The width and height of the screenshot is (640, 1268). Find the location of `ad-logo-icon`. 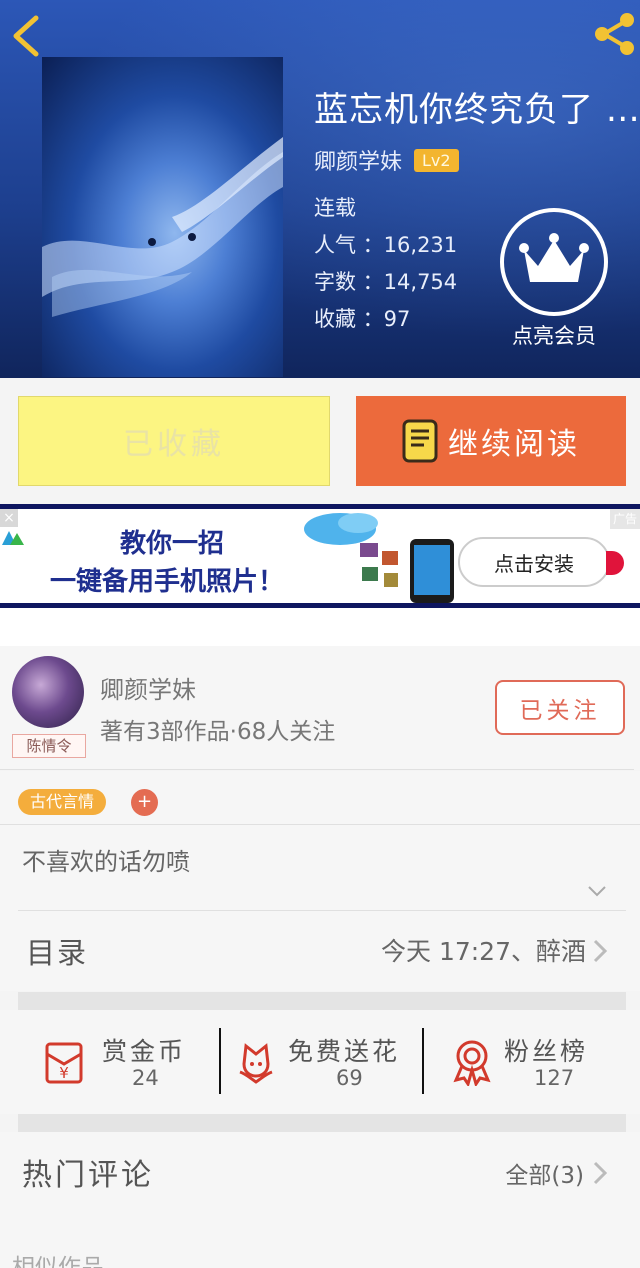

ad-logo-icon is located at coordinates (13, 538).